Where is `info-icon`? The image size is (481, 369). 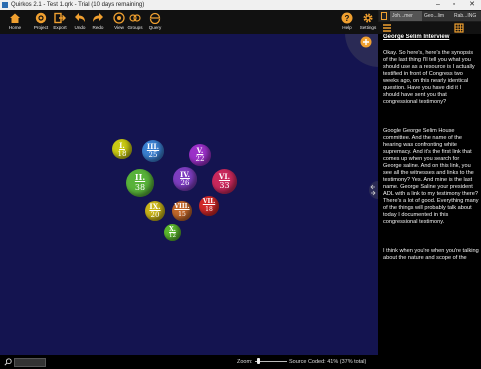
info-icon is located at coordinates (41, 18).